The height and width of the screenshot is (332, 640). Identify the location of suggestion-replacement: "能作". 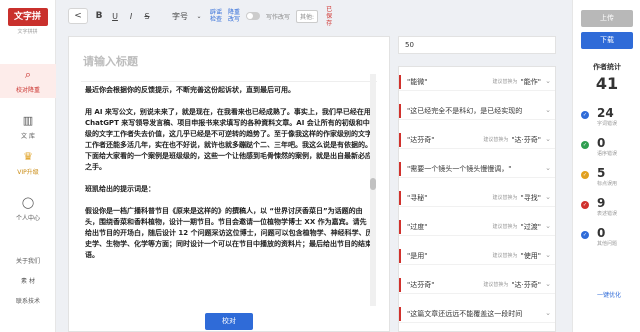
(530, 81).